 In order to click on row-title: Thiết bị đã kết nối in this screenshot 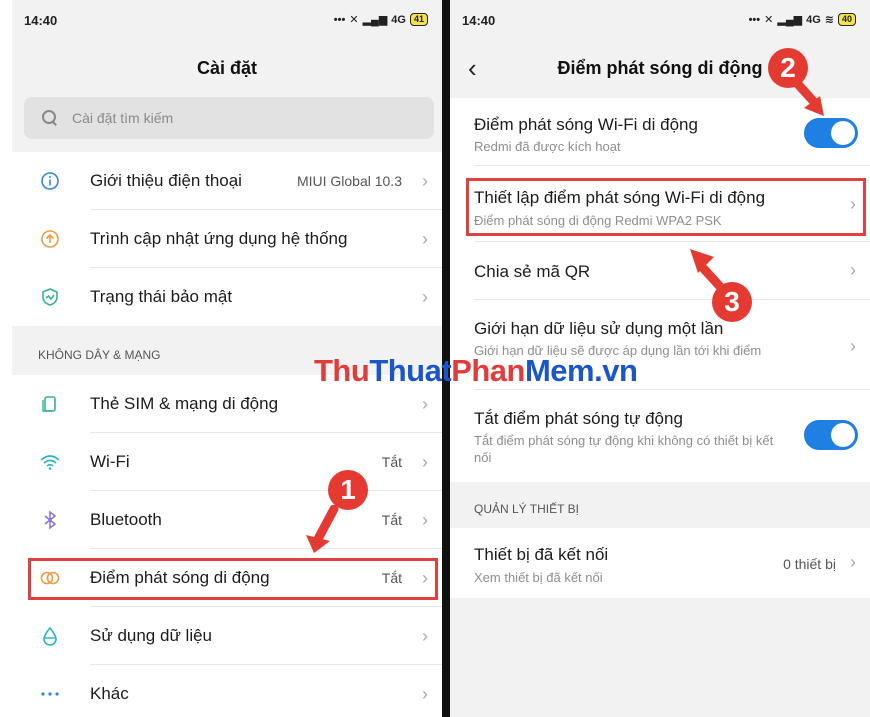, I will do `click(541, 554)`.